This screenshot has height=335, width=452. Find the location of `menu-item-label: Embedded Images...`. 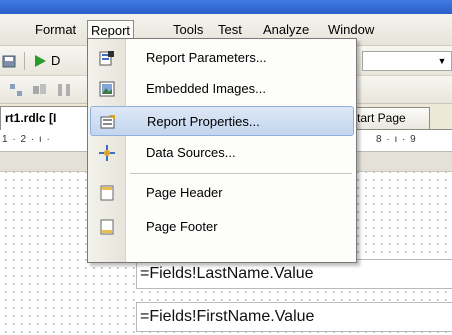

menu-item-label: Embedded Images... is located at coordinates (206, 88).